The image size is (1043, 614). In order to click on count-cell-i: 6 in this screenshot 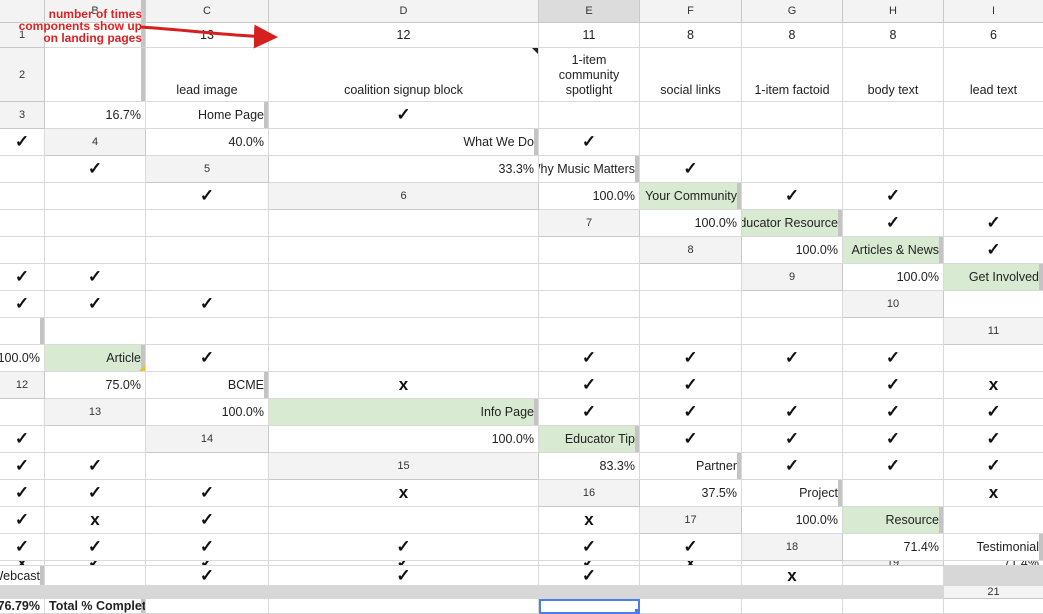, I will do `click(993, 35)`.